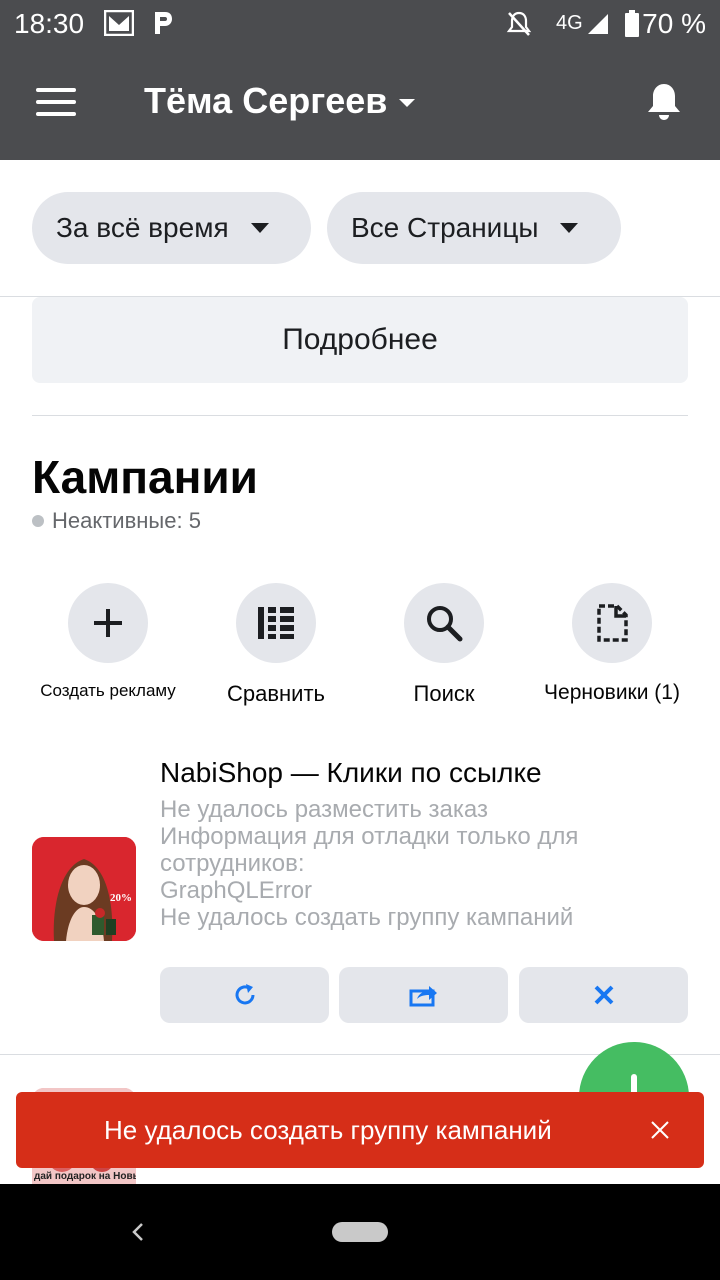 The width and height of the screenshot is (720, 1280). Describe the element at coordinates (569, 23) in the screenshot. I see `network-type: 4G` at that location.